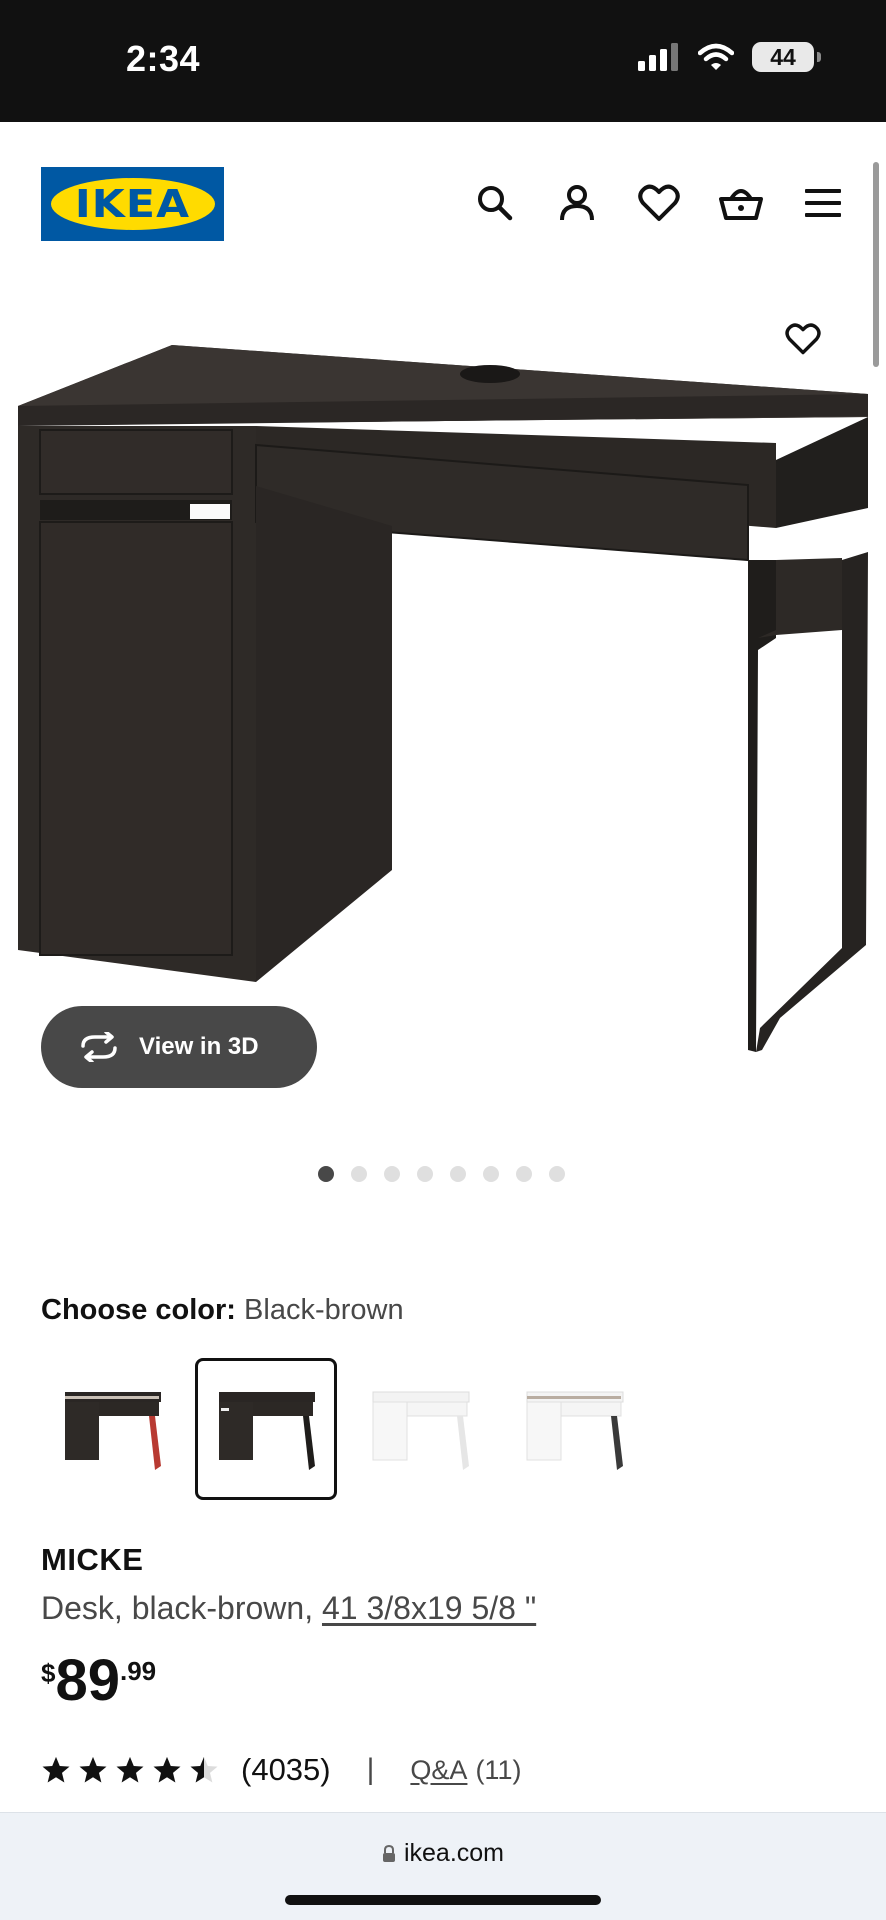  Describe the element at coordinates (783, 56) in the screenshot. I see `battery-level: 44` at that location.